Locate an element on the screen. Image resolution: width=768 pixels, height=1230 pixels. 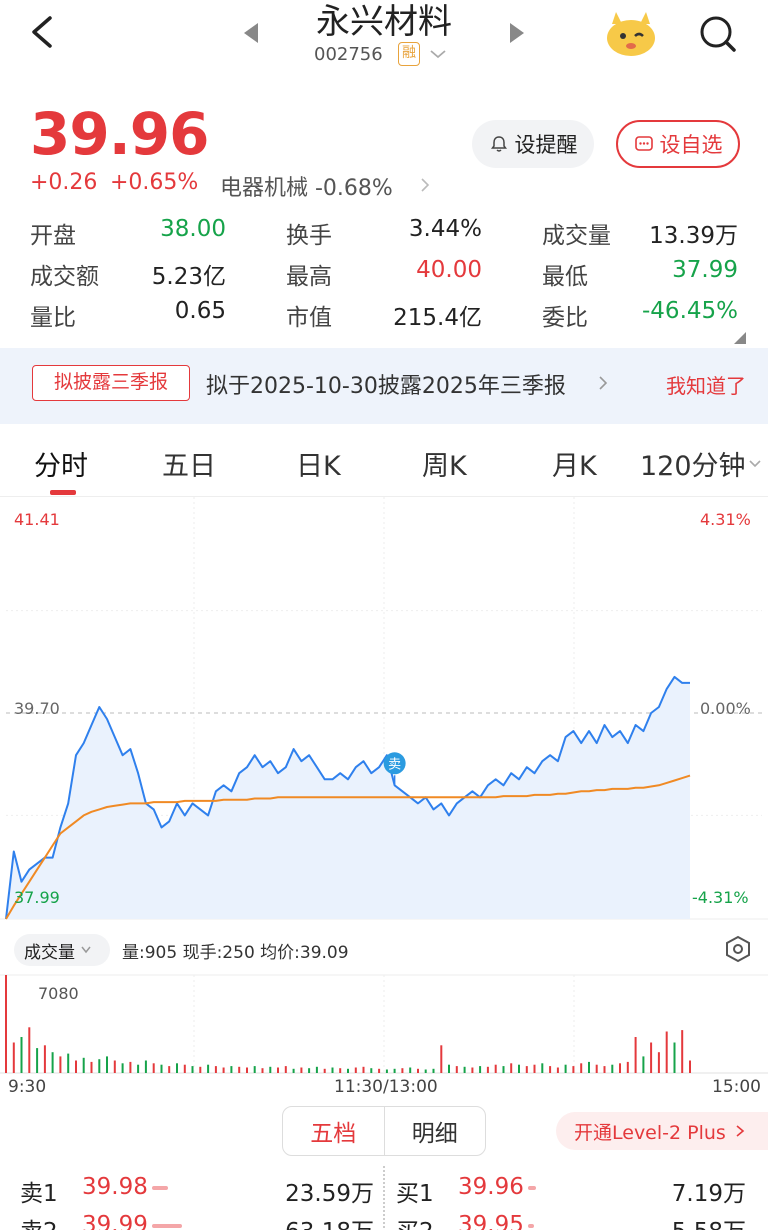
next-stock-icon is located at coordinates (517, 33).